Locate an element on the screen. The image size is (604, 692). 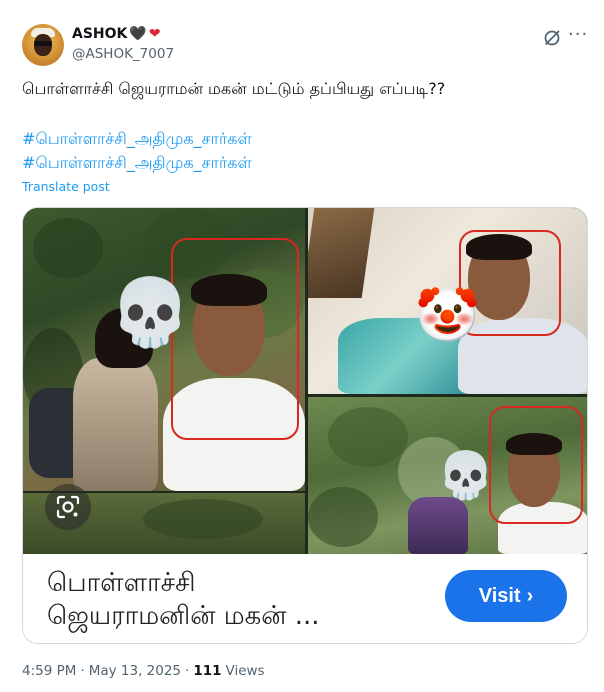
highlight-box is located at coordinates (536, 465).